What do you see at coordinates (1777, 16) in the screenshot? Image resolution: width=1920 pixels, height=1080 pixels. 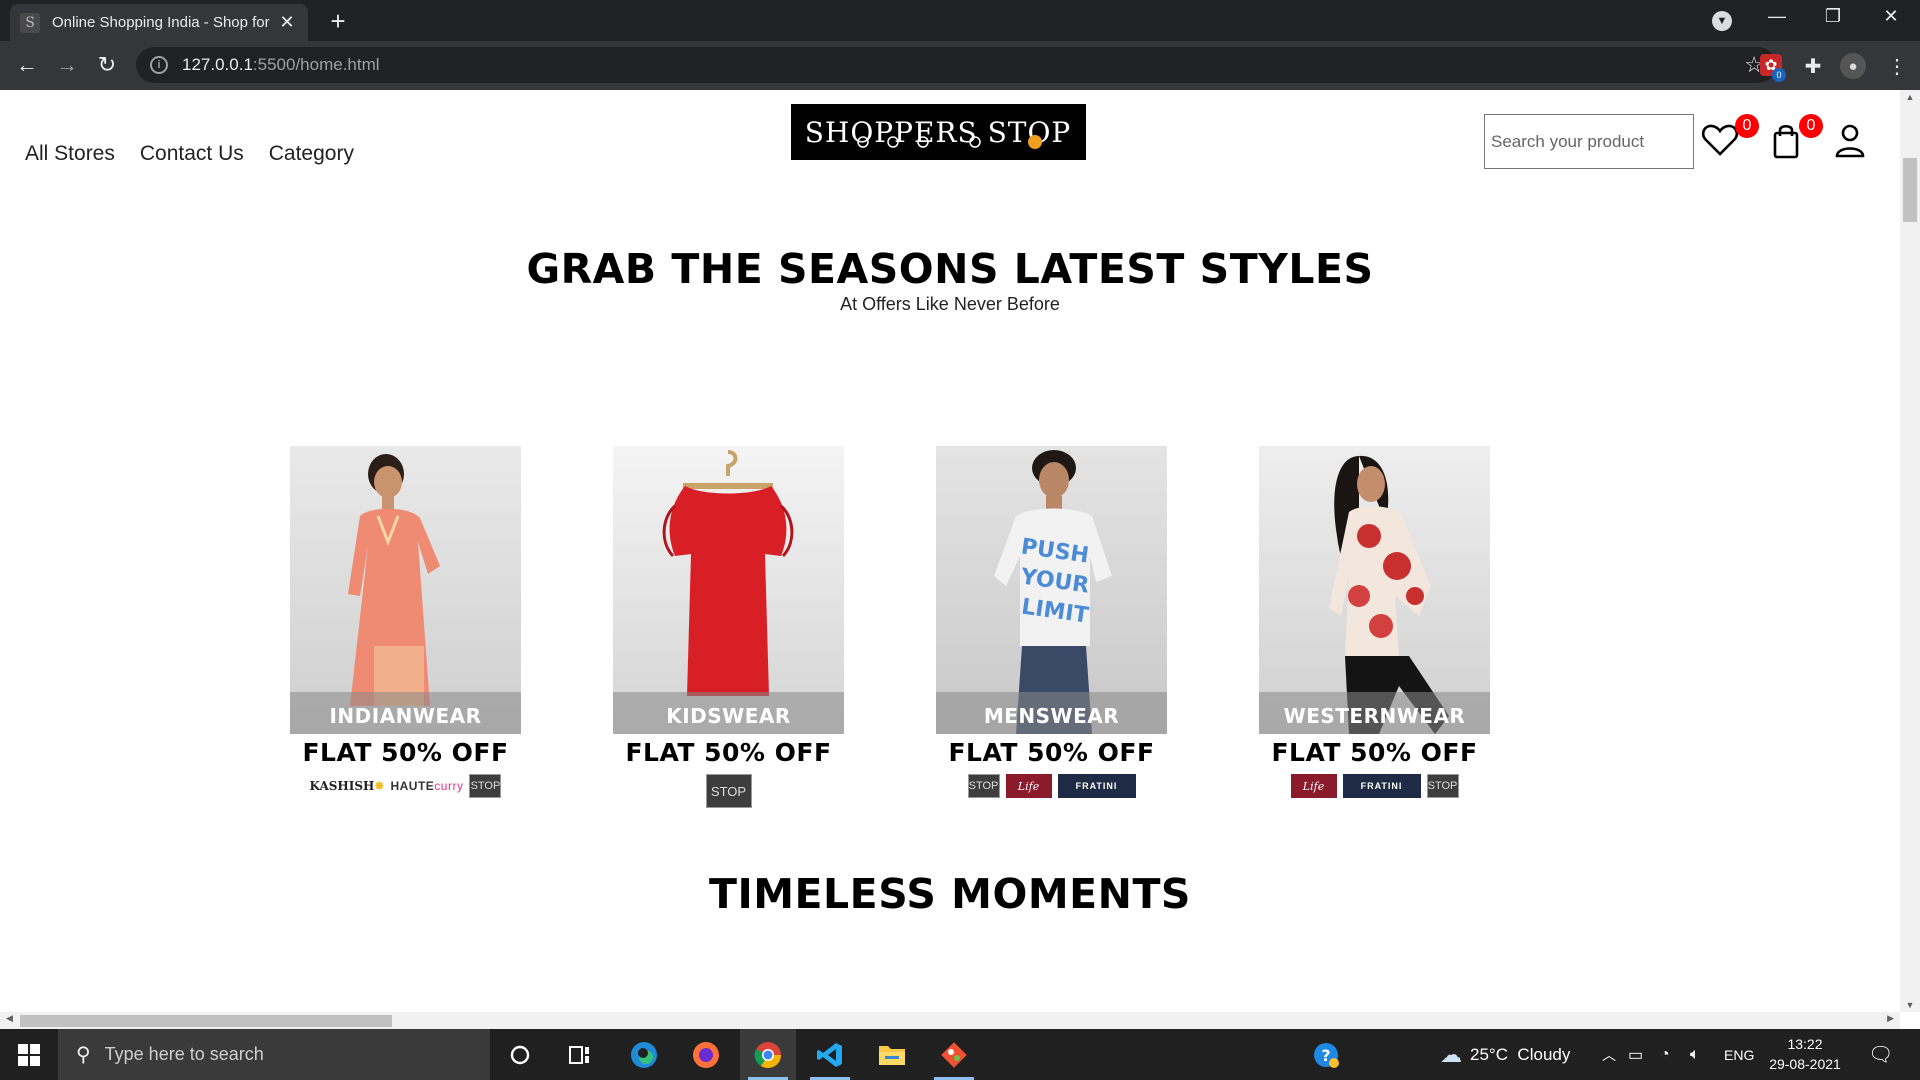 I see `minimize-window-icon: —` at bounding box center [1777, 16].